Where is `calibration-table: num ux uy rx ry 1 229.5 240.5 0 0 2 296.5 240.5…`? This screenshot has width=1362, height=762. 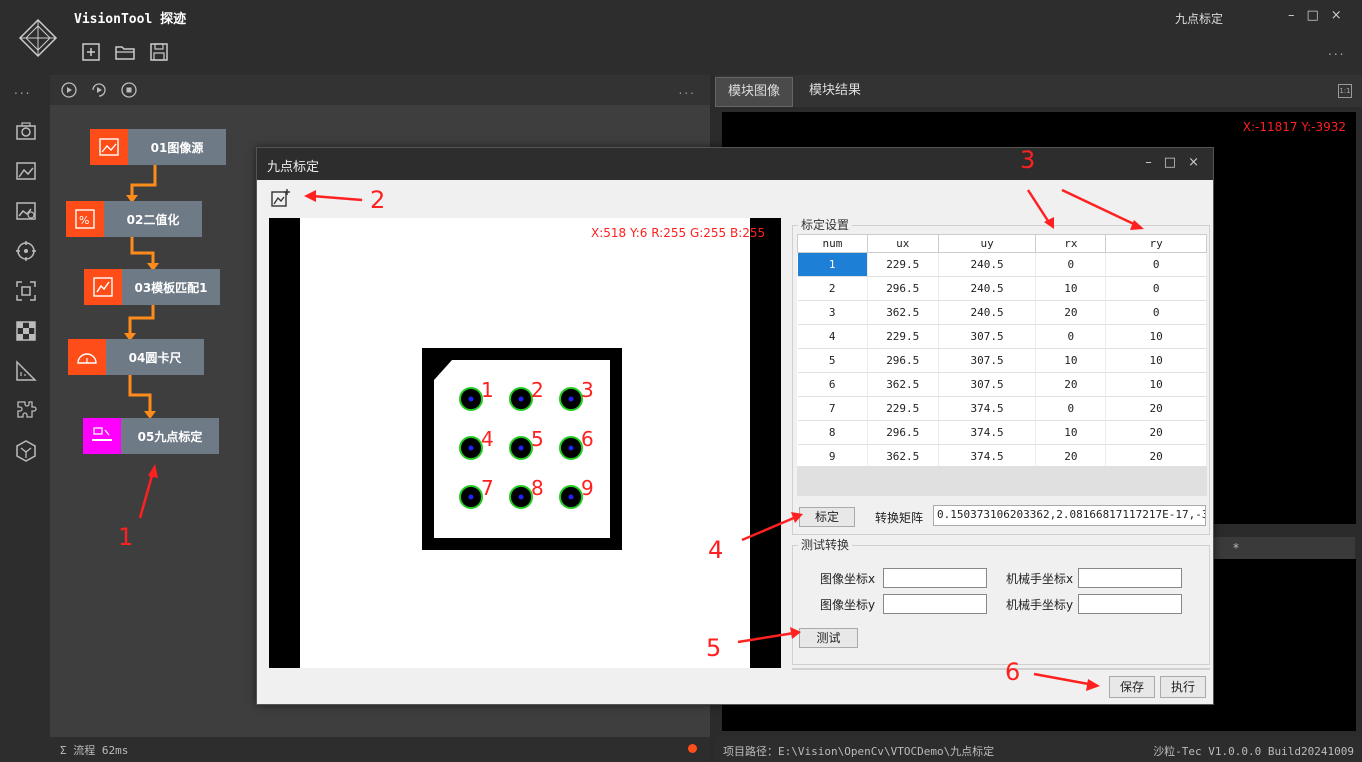
calibration-table: num ux uy rx ry 1 229.5 240.5 0 0 2 296.5 240.5… is located at coordinates (1002, 351).